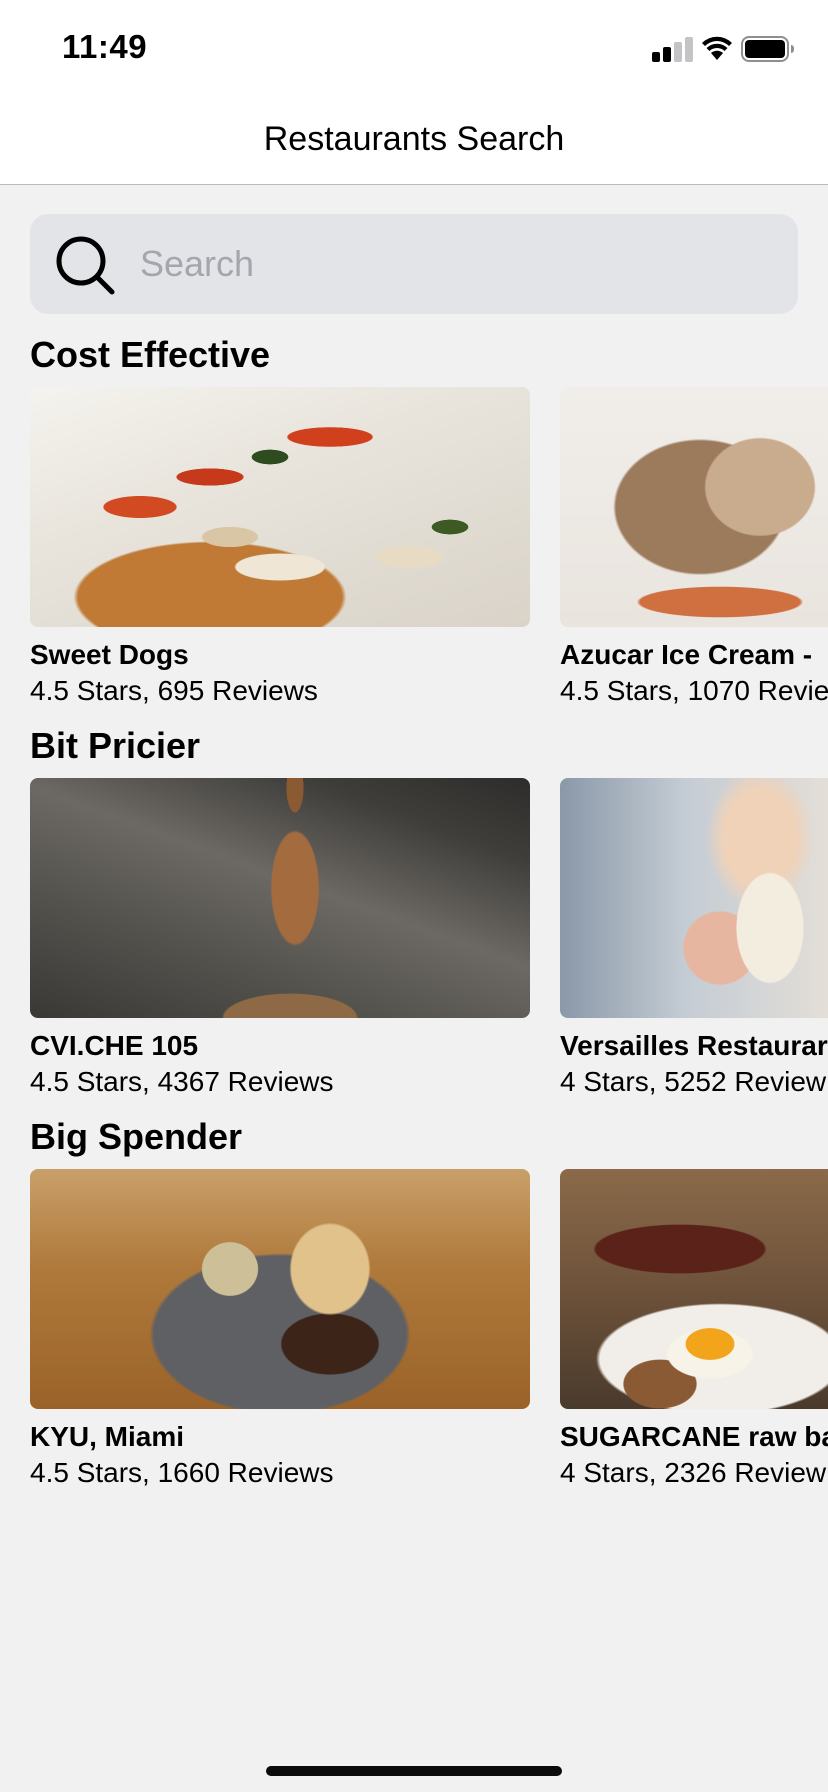 The image size is (828, 1792). What do you see at coordinates (672, 49) in the screenshot?
I see `signal-icon` at bounding box center [672, 49].